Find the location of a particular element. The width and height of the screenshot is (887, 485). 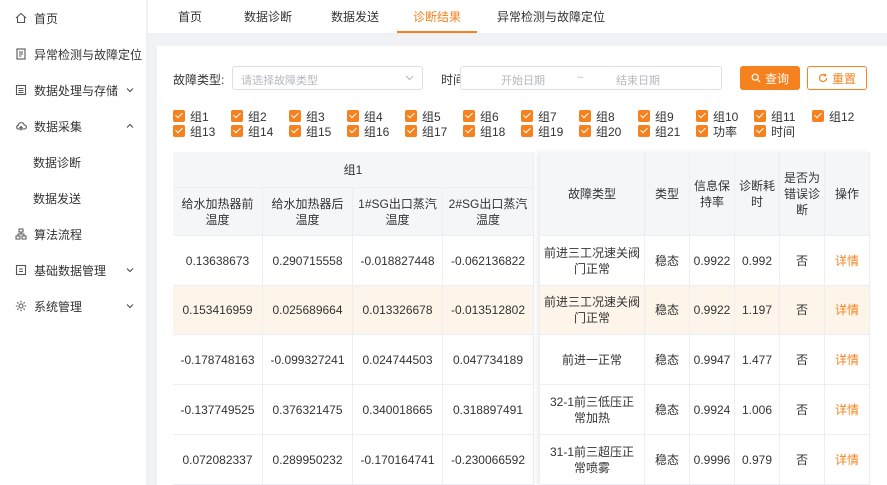

sidebar-item-send: 数据发送 is located at coordinates (73, 198).